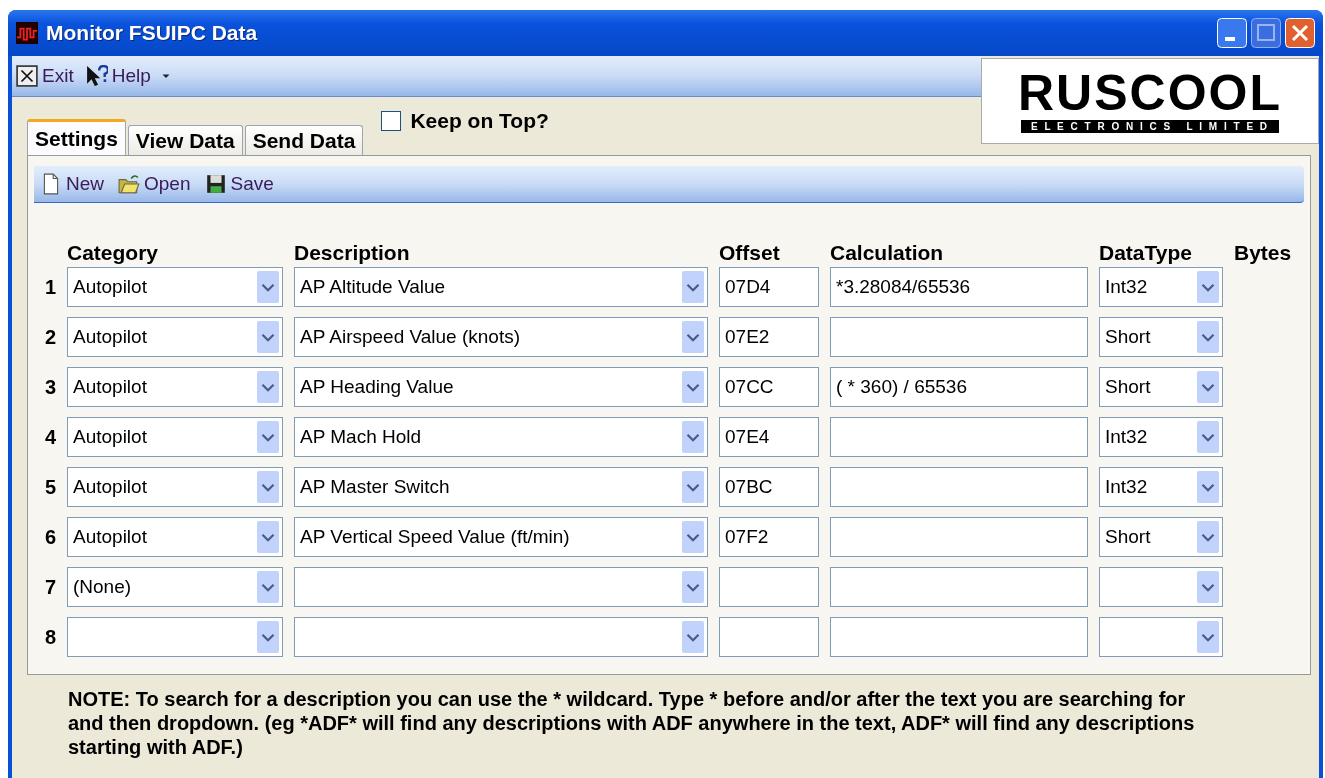 The width and height of the screenshot is (1325, 778). Describe the element at coordinates (49, 437) in the screenshot. I see `row-number: 4` at that location.